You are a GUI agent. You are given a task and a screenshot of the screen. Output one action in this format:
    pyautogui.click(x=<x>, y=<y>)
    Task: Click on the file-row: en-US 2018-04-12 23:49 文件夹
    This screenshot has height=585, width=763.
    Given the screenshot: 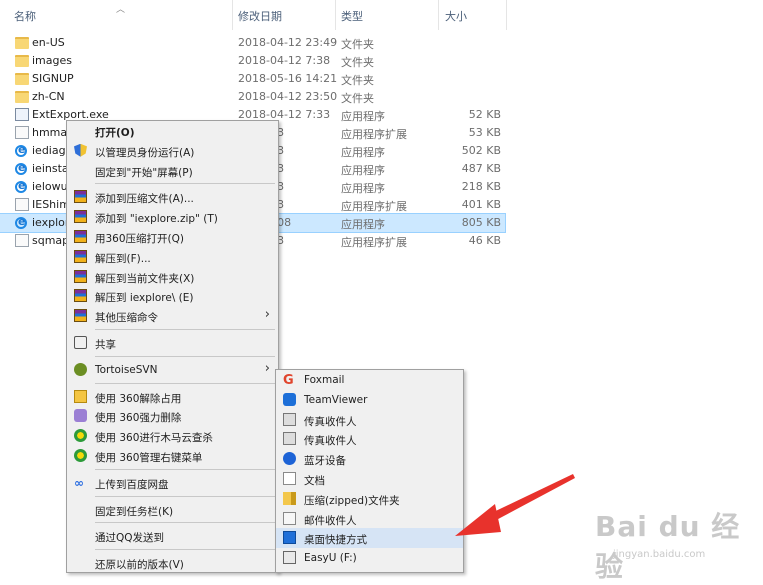 What is the action you would take?
    pyautogui.click(x=252, y=43)
    